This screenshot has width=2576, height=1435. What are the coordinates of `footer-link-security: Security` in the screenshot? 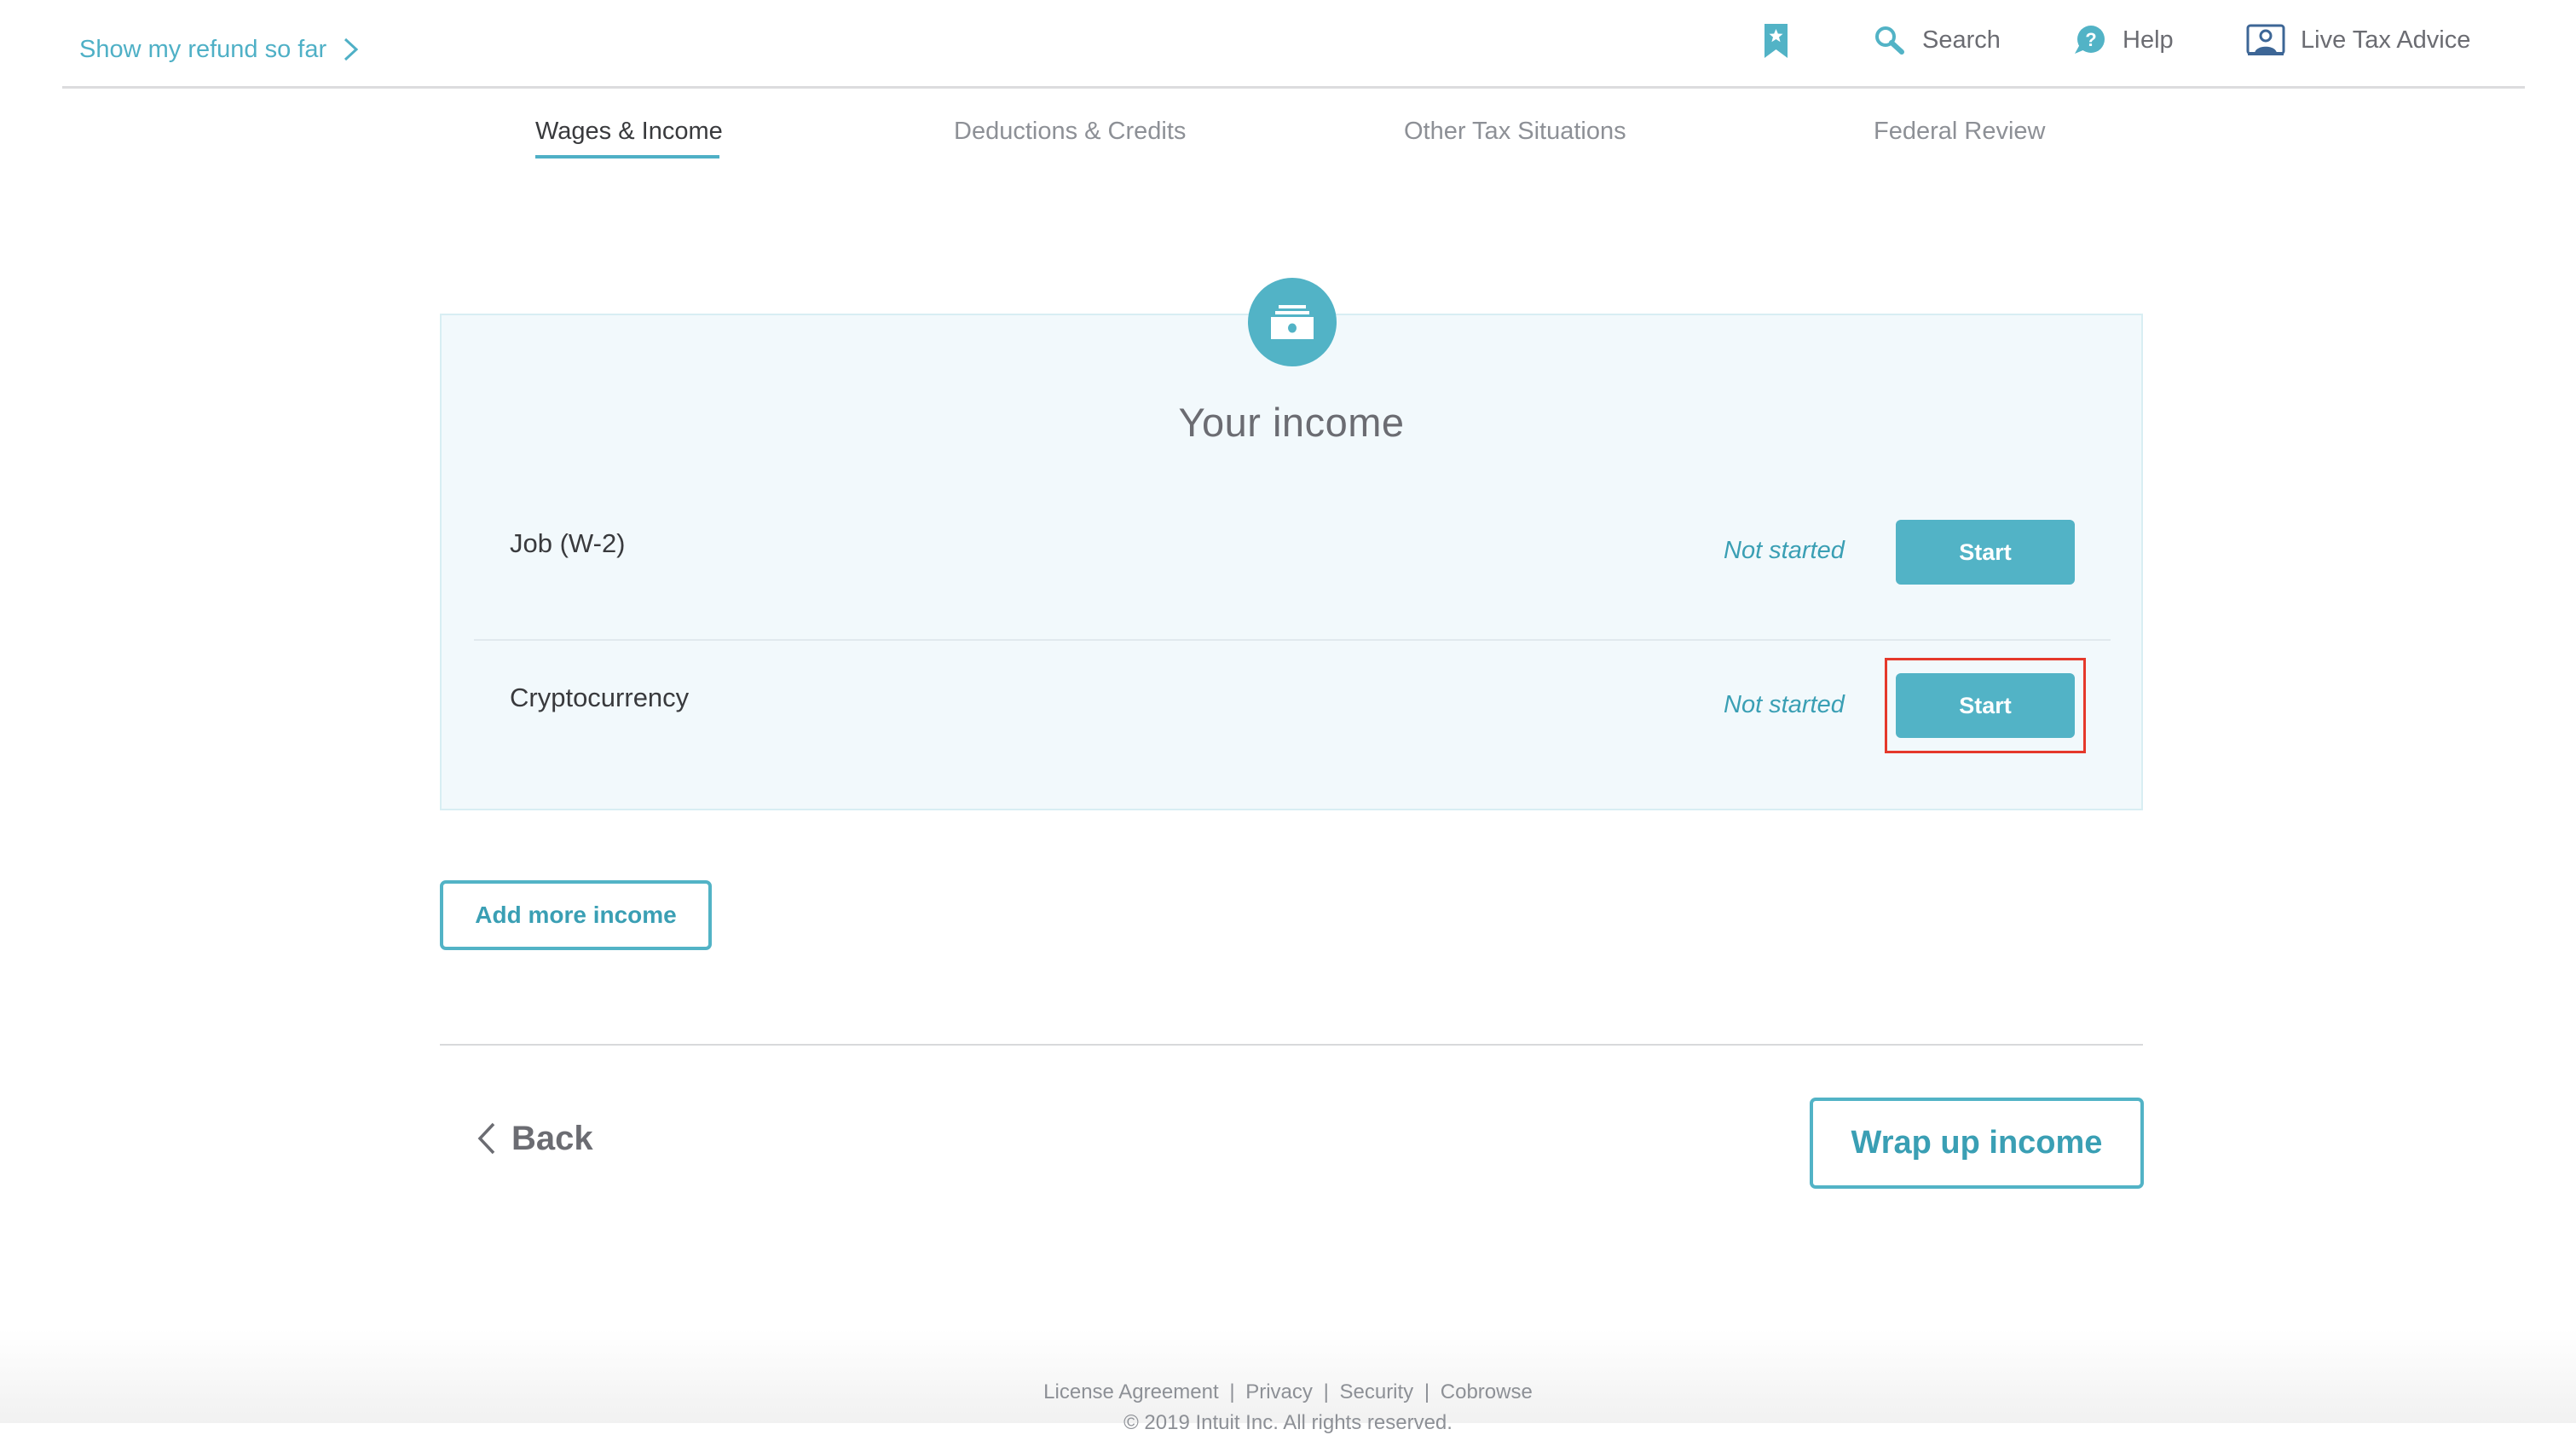 It's located at (1376, 1391).